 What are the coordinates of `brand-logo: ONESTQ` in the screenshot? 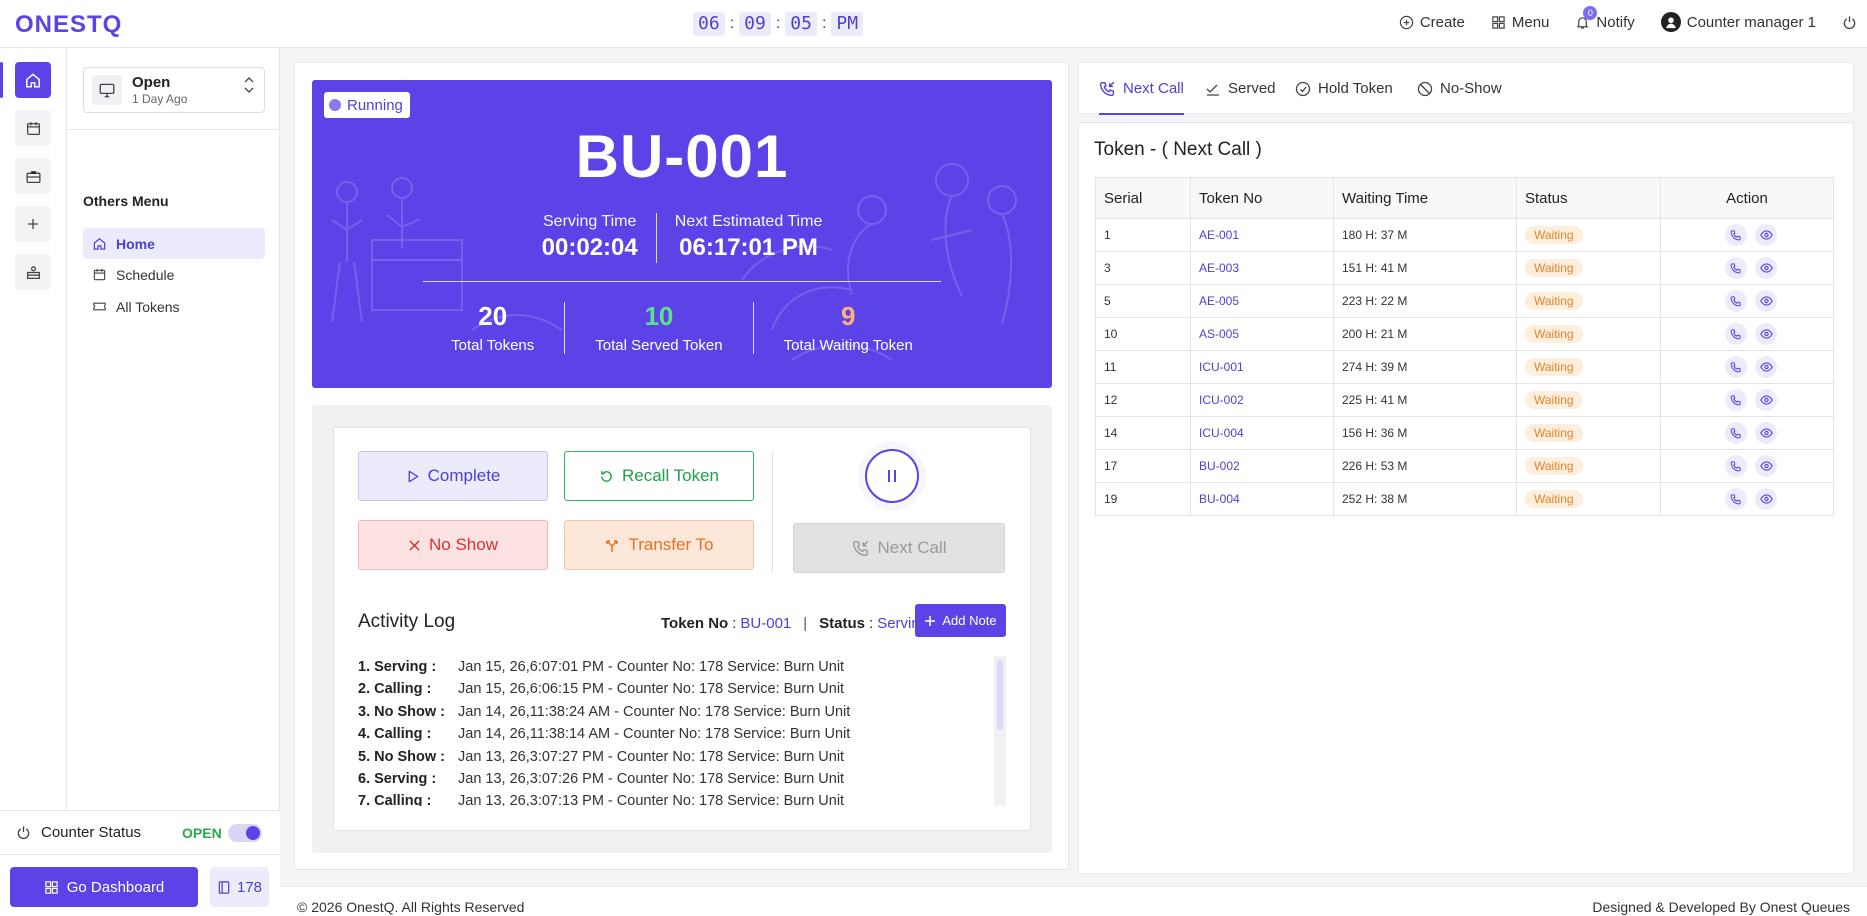 It's located at (68, 25).